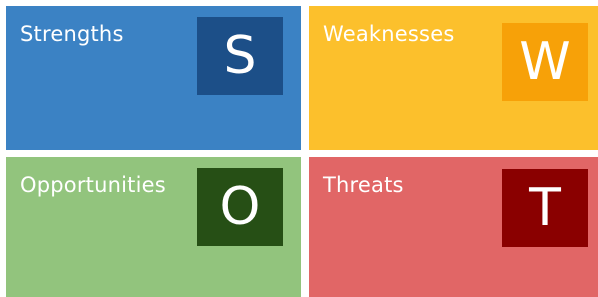 This screenshot has height=297, width=598. Describe the element at coordinates (545, 62) in the screenshot. I see `weaknesses-letter-box: W` at that location.